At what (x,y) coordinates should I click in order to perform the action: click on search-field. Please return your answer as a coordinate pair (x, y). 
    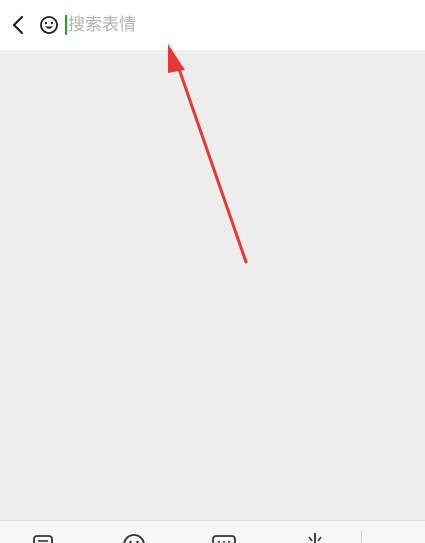
    Looking at the image, I should click on (235, 25).